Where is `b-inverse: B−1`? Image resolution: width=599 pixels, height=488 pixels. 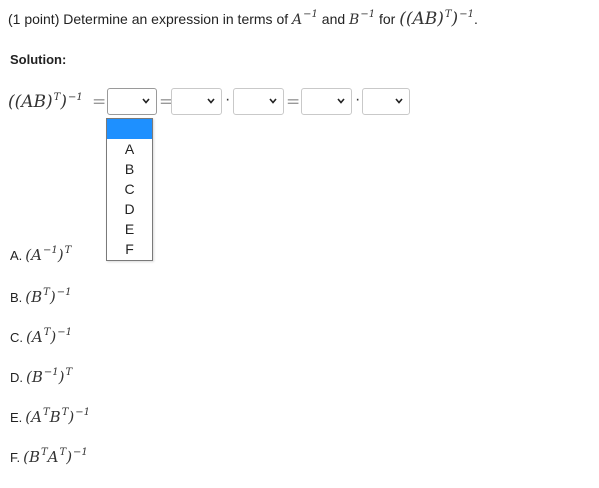
b-inverse: B−1 is located at coordinates (362, 18).